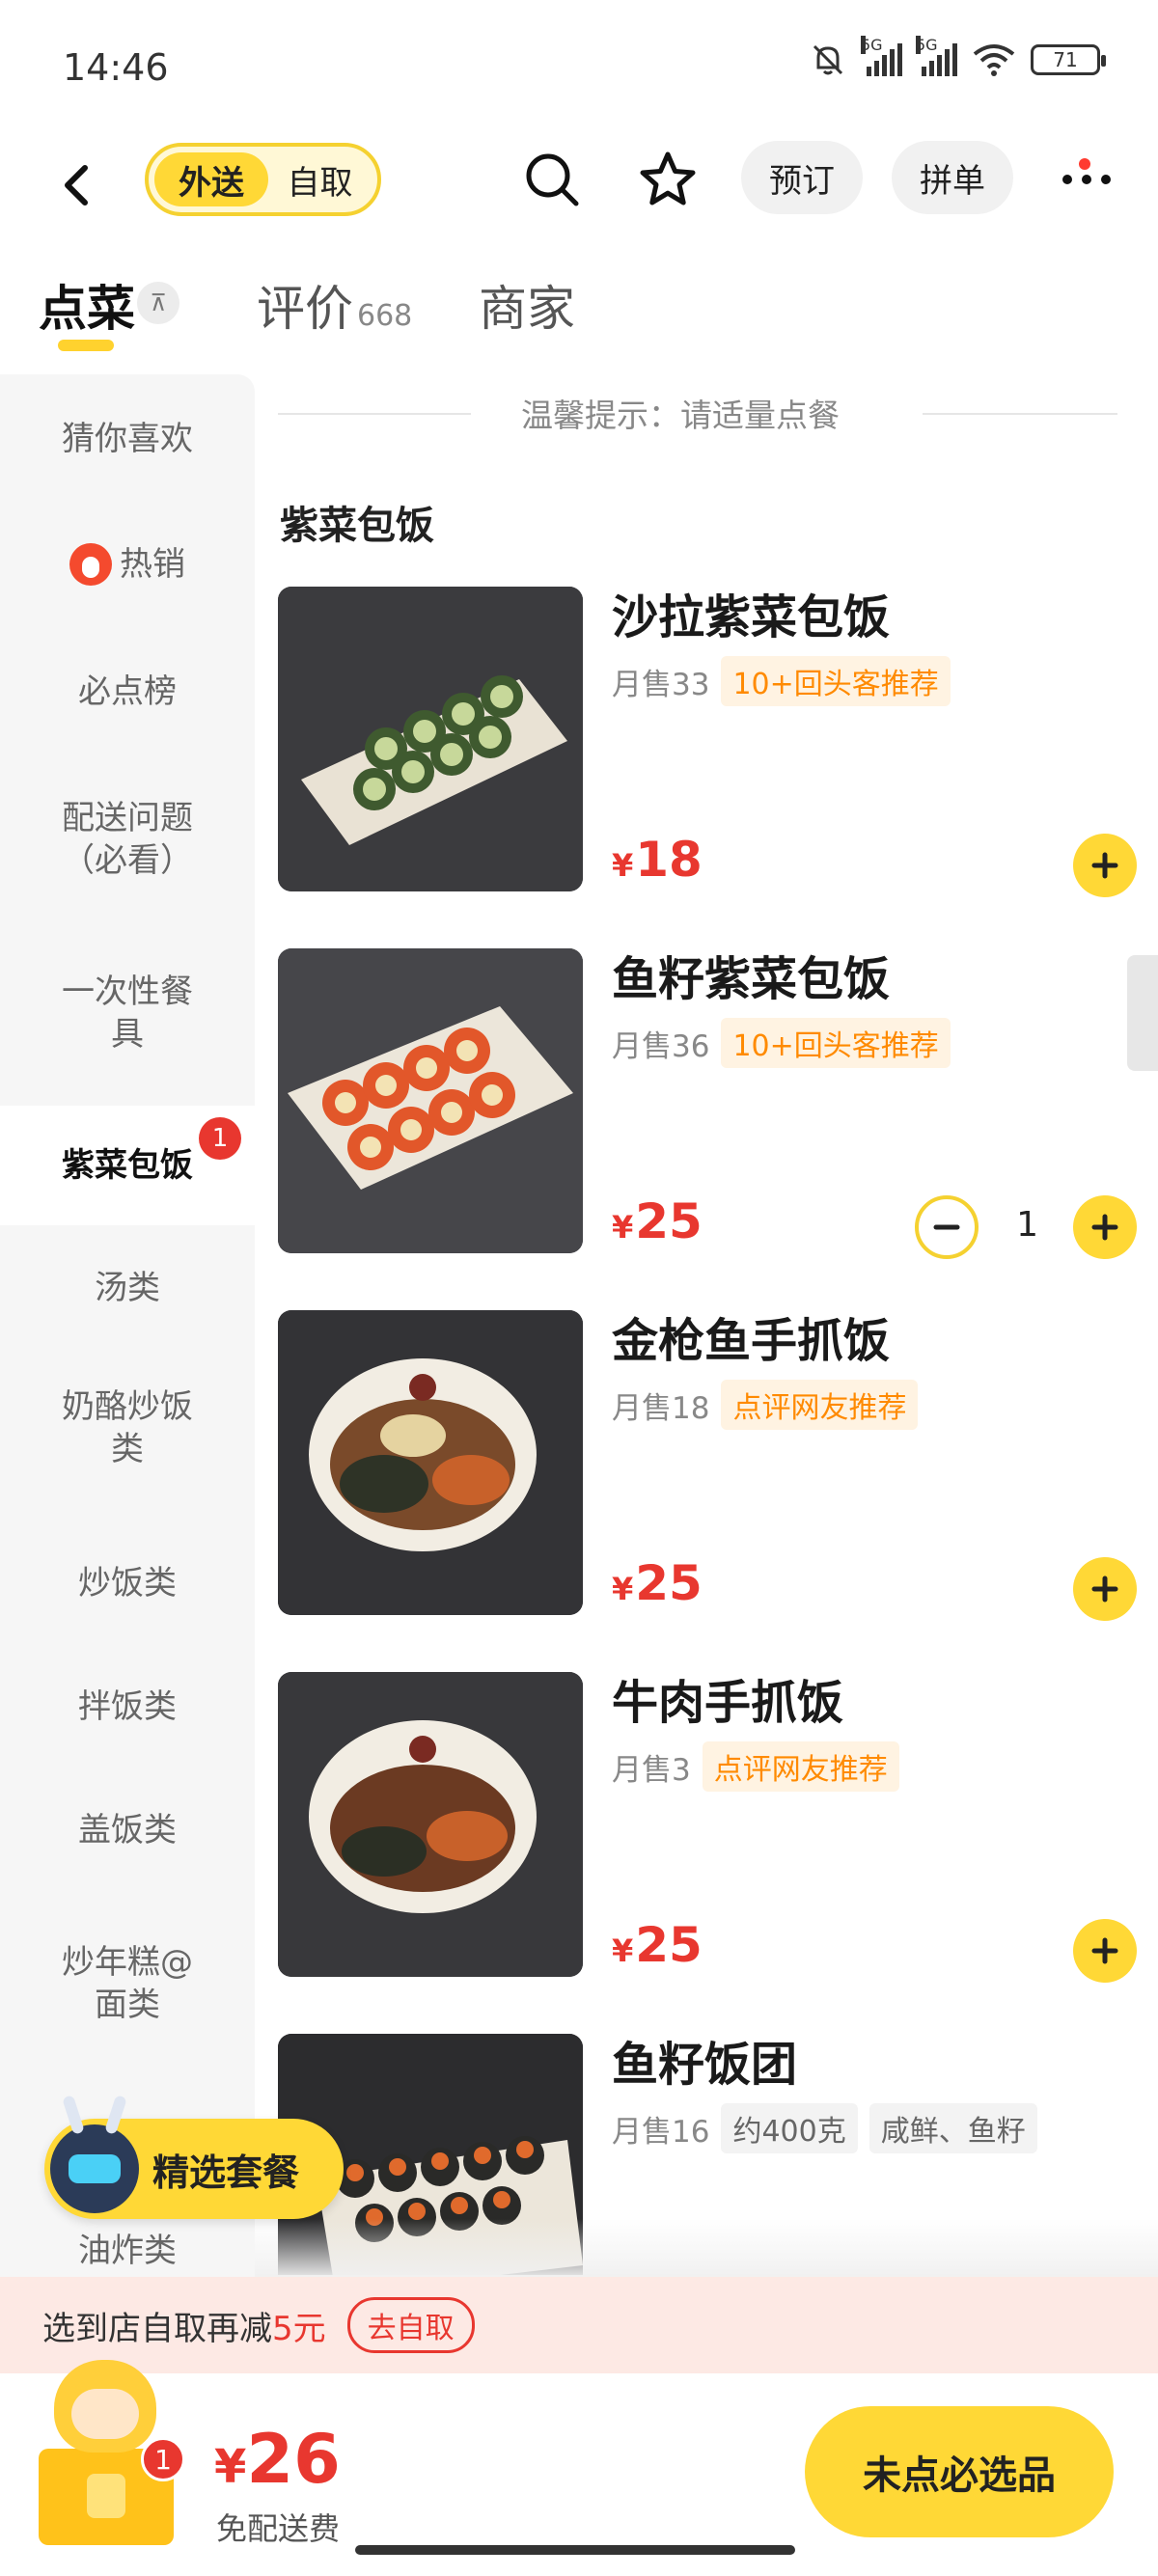 The image size is (1158, 2576). Describe the element at coordinates (320, 179) in the screenshot. I see `mode-pickup: 自取` at that location.